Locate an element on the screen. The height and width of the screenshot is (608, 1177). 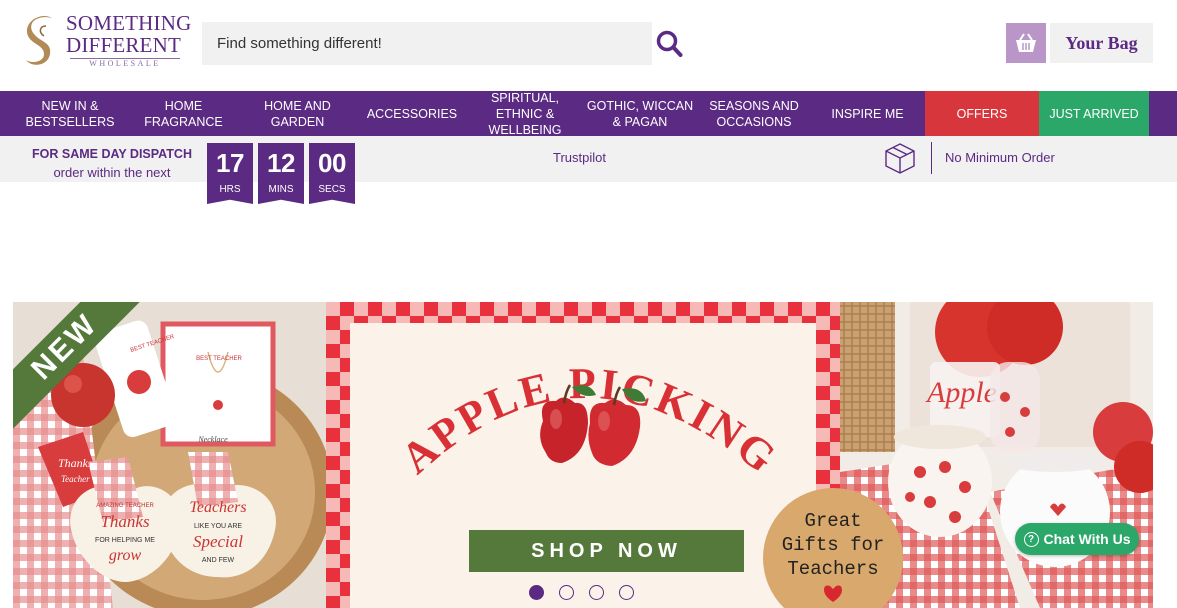
countdown-seconds-value: 00 is located at coordinates (332, 163).